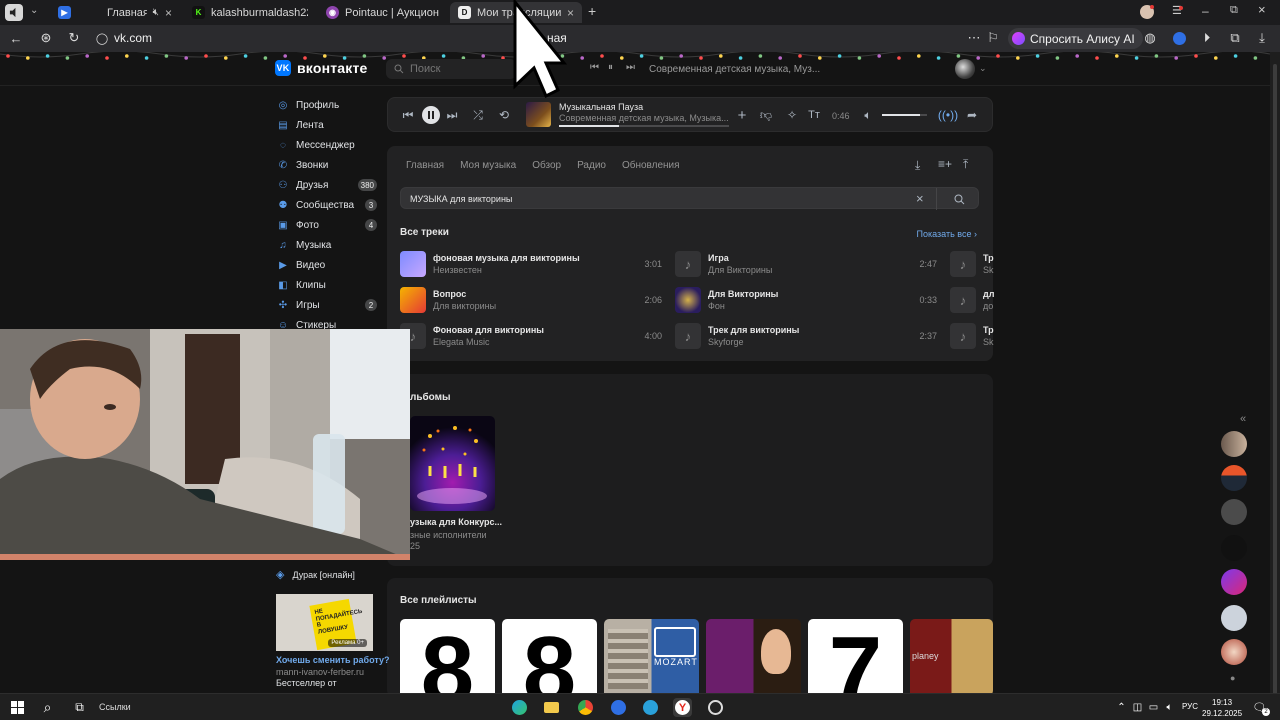 This screenshot has height=720, width=1280. What do you see at coordinates (328, 305) in the screenshot?
I see `nav-item-10: ✣ Игры 2` at bounding box center [328, 305].